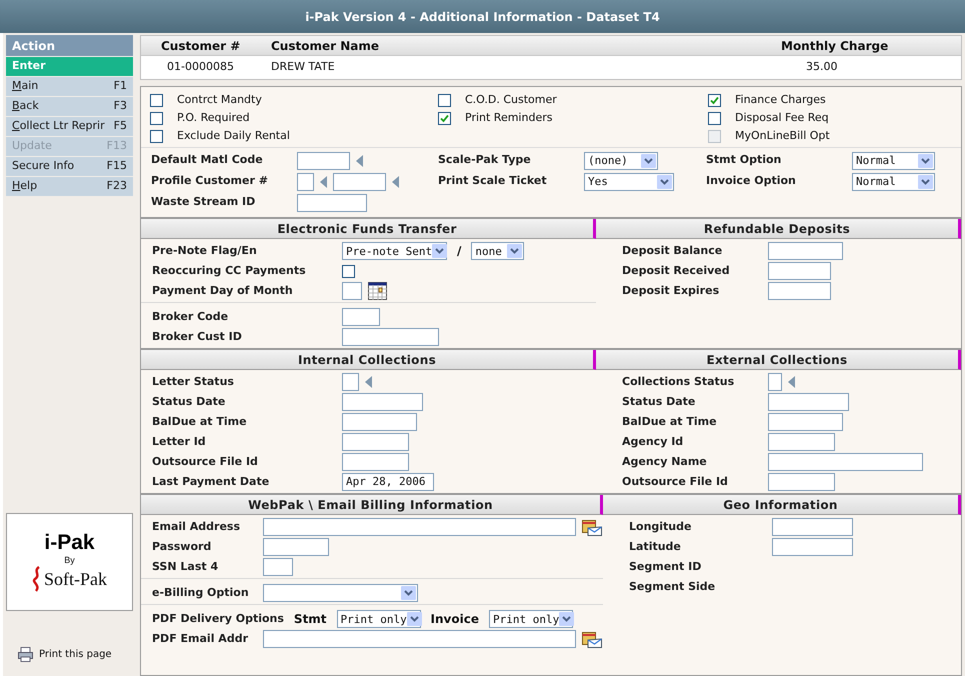 This screenshot has width=965, height=676. Describe the element at coordinates (325, 46) in the screenshot. I see `column-header: Customer Name` at that location.